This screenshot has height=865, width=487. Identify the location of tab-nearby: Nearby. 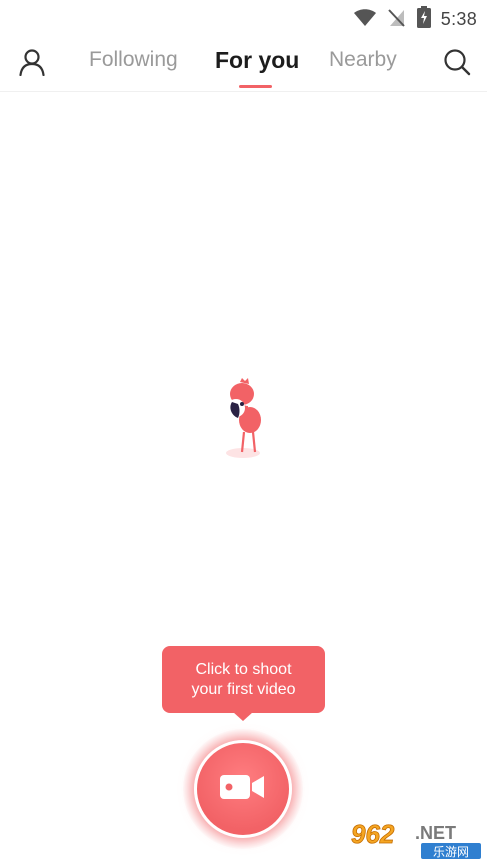
(363, 60).